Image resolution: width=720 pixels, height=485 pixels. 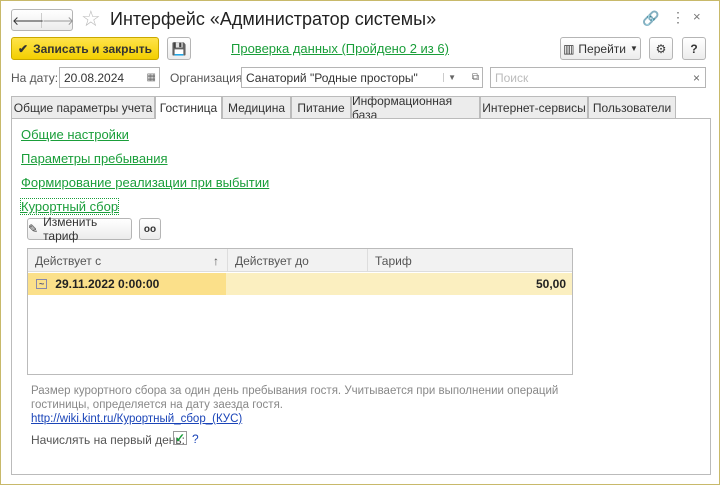 I want to click on check-data-link: Проверка данных (Пройдено 2 из 6), so click(x=340, y=48).